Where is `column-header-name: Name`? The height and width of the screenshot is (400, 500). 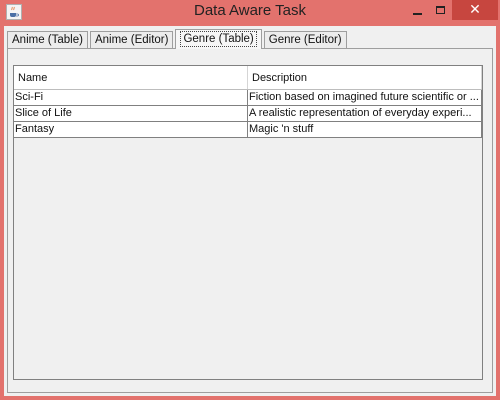 column-header-name: Name is located at coordinates (131, 77).